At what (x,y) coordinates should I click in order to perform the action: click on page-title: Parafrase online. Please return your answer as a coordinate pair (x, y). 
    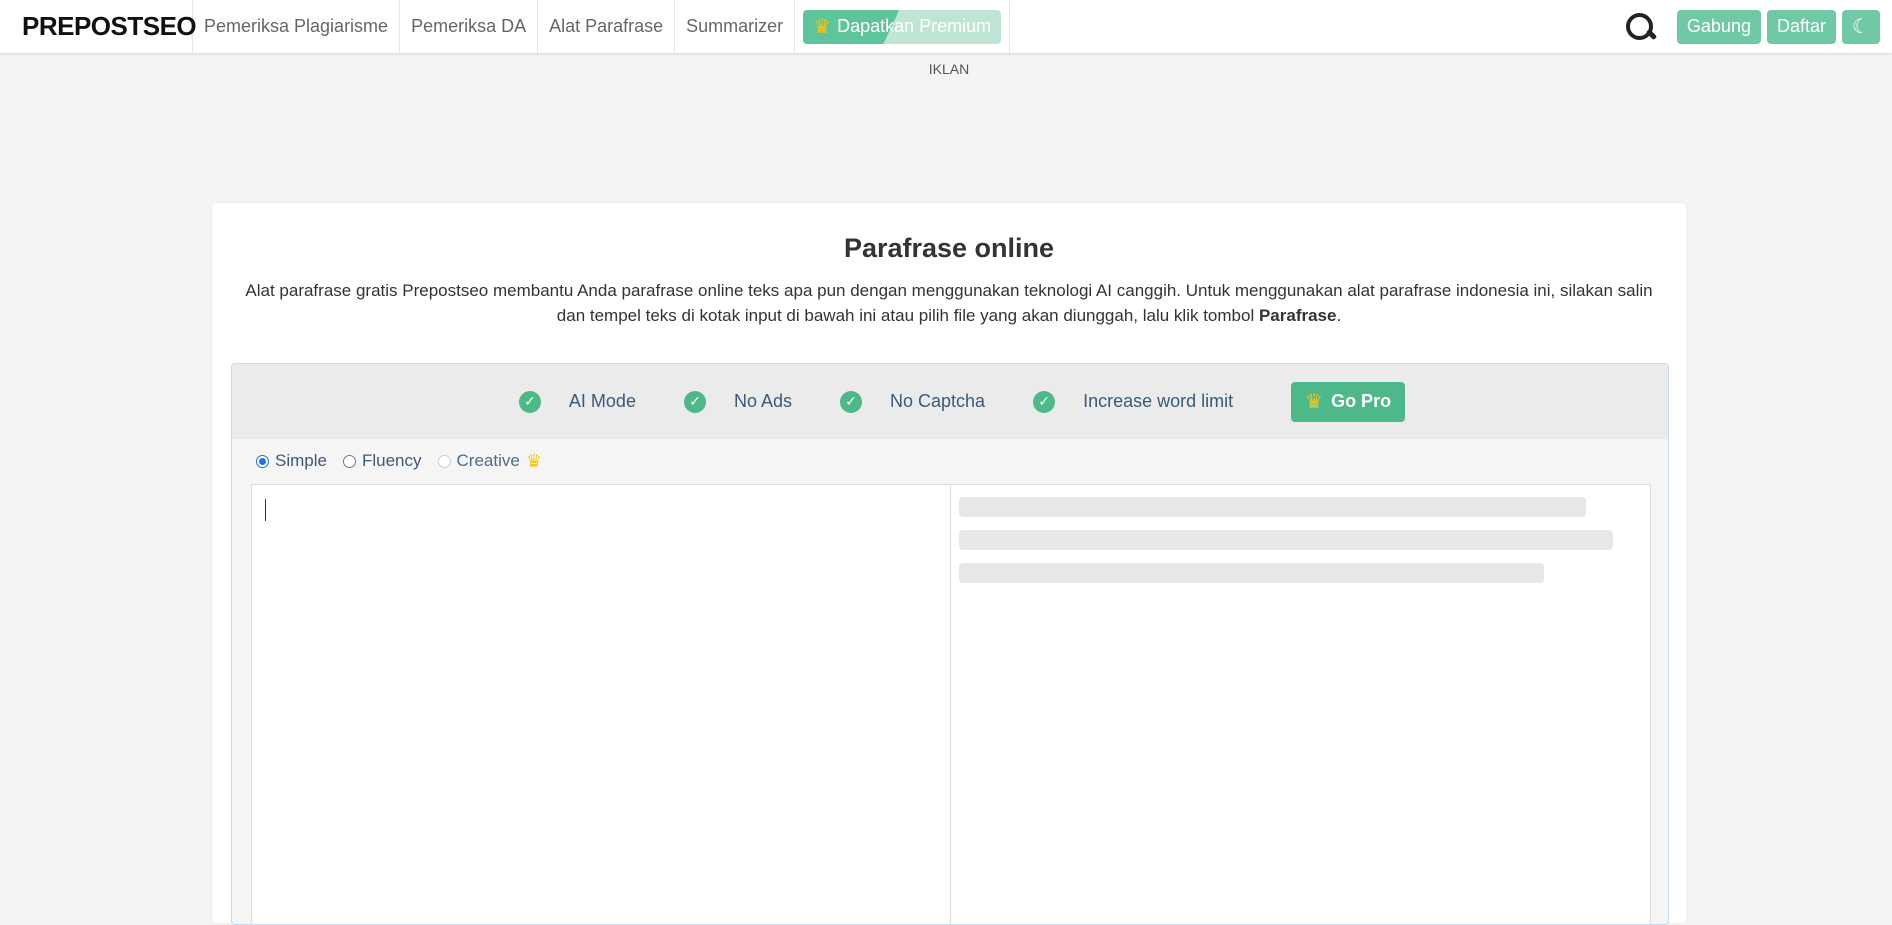
    Looking at the image, I should click on (949, 248).